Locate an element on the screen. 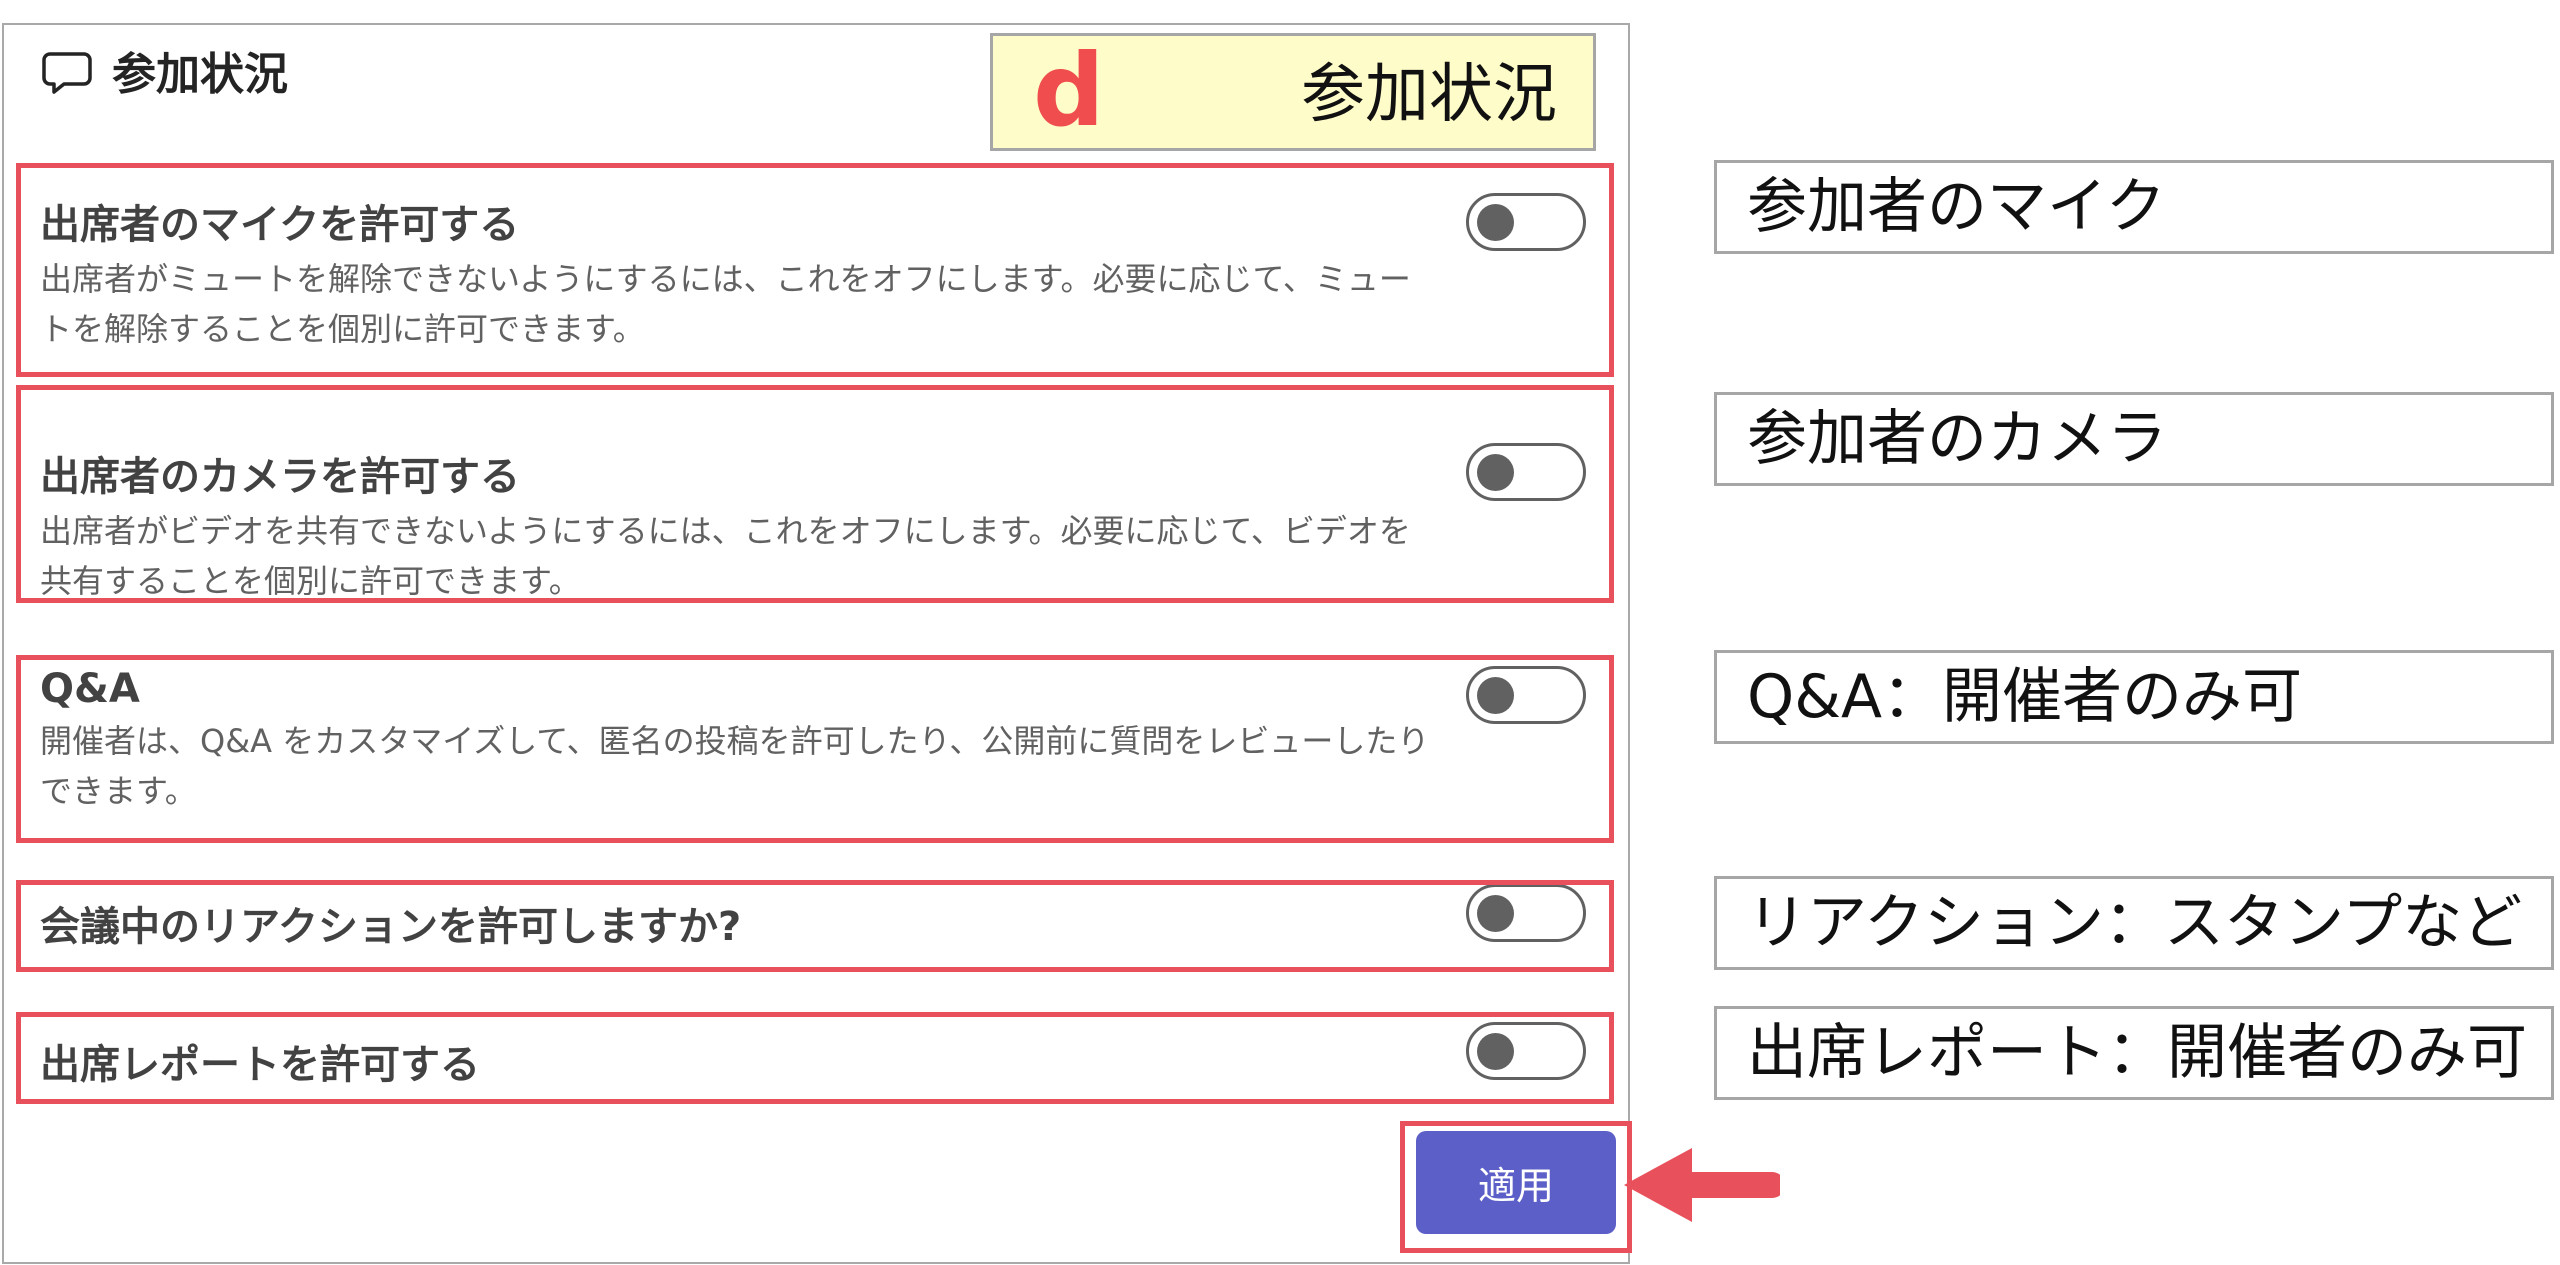 This screenshot has width=2560, height=1265. note-attendance-report: 出席レポート：開催者のみ可 is located at coordinates (2134, 1053).